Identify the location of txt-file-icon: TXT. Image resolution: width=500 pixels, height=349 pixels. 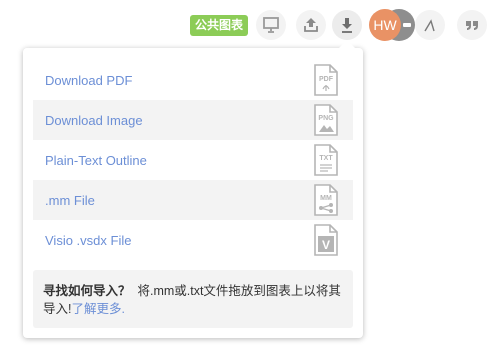
(326, 160).